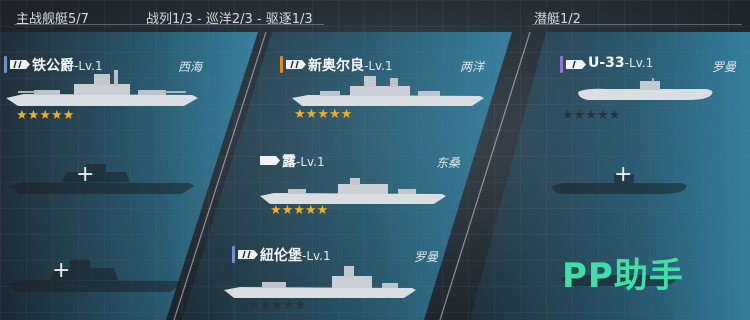 The image size is (750, 320). What do you see at coordinates (270, 160) in the screenshot?
I see `destroyer-class-icon` at bounding box center [270, 160].